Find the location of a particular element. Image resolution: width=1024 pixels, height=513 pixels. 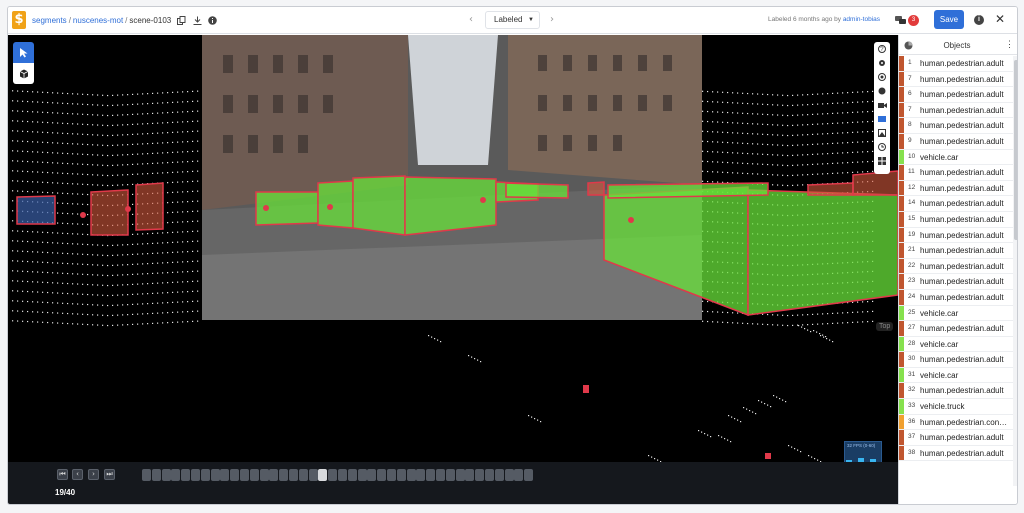

object-list-item: 11 human.pedestrian.adult is located at coordinates (956, 173).